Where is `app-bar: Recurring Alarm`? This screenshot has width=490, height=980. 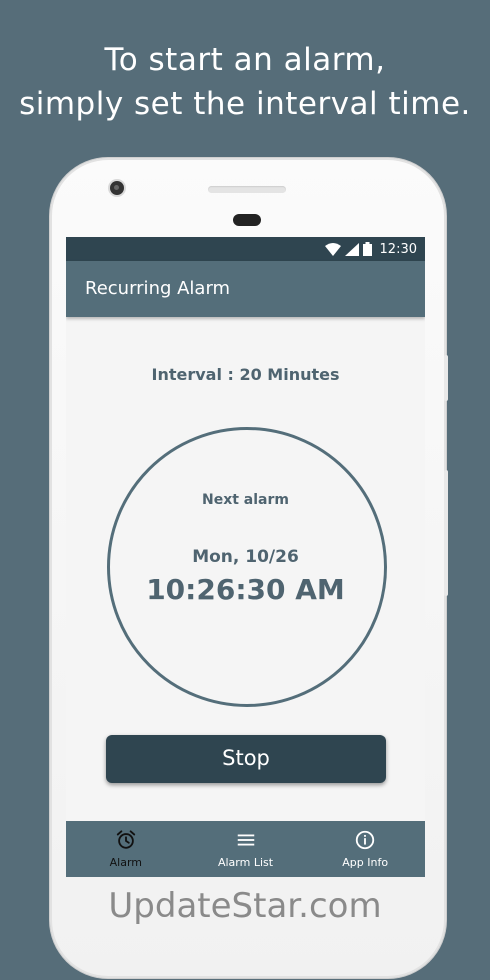 app-bar: Recurring Alarm is located at coordinates (245, 289).